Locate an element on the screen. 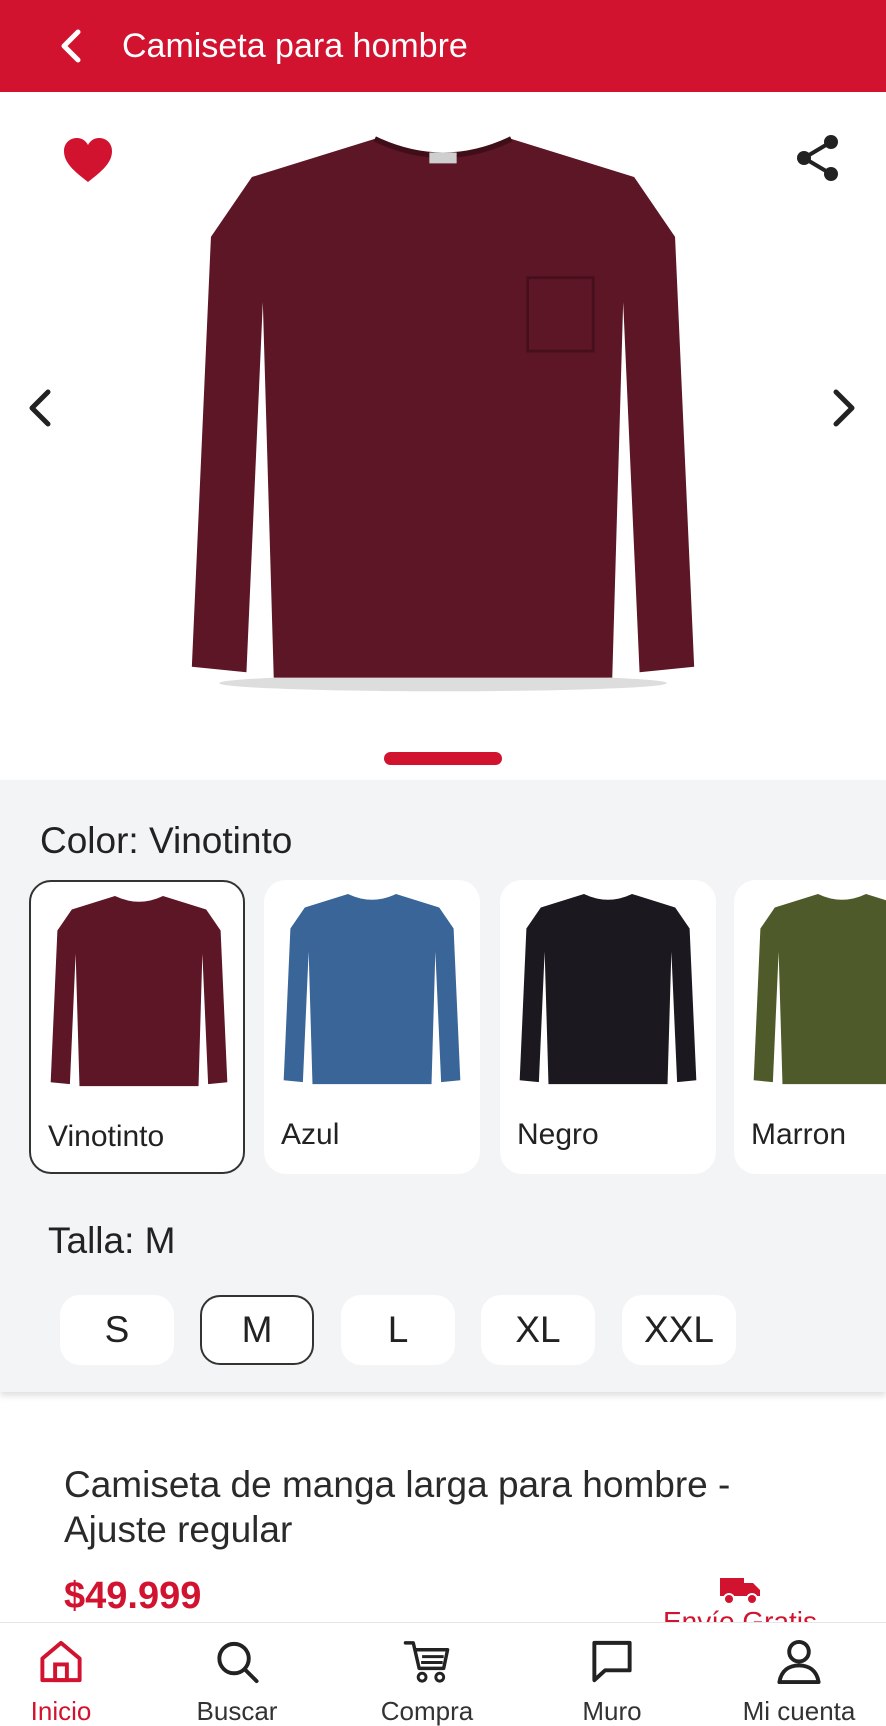 Image resolution: width=886 pixels, height=1726 pixels. nav-label: Mi cuenta is located at coordinates (799, 1711).